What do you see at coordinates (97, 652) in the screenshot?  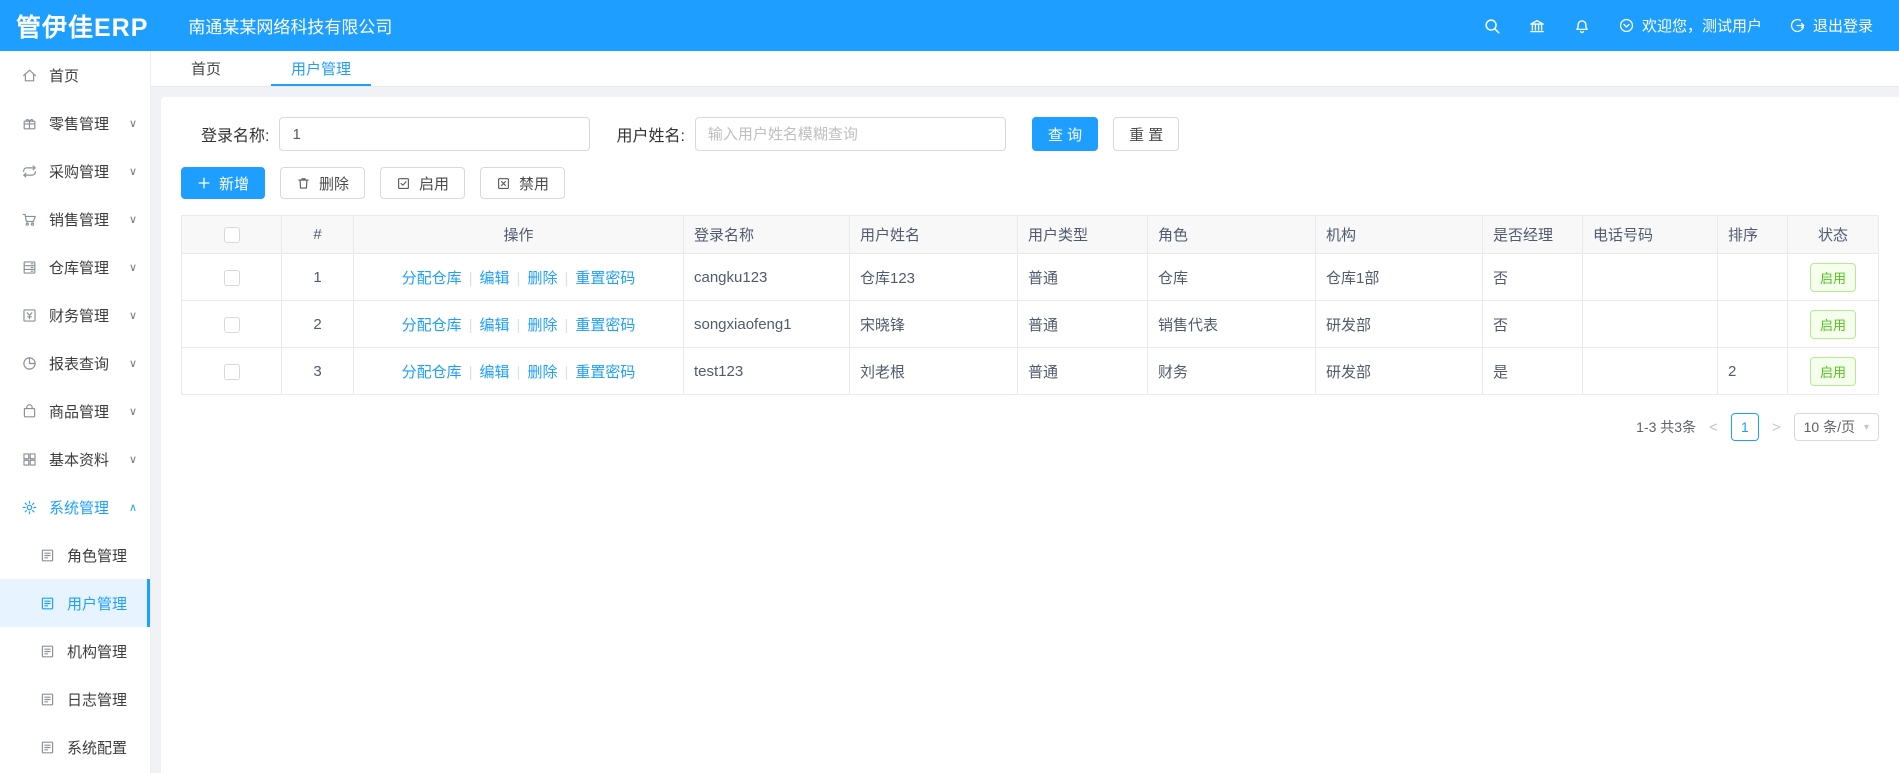 I see `sidebar-item-label: 机构管理` at bounding box center [97, 652].